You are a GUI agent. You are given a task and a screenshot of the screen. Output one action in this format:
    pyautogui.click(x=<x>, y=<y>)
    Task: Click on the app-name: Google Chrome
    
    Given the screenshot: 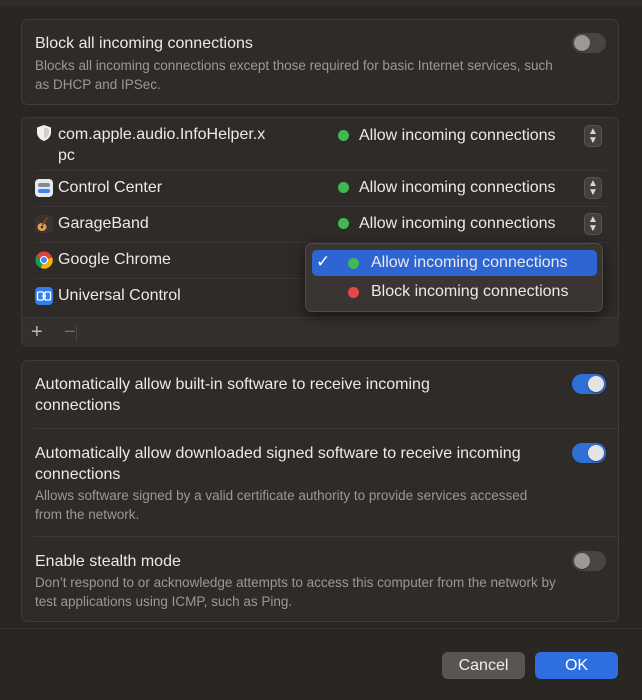 What is the action you would take?
    pyautogui.click(x=114, y=259)
    